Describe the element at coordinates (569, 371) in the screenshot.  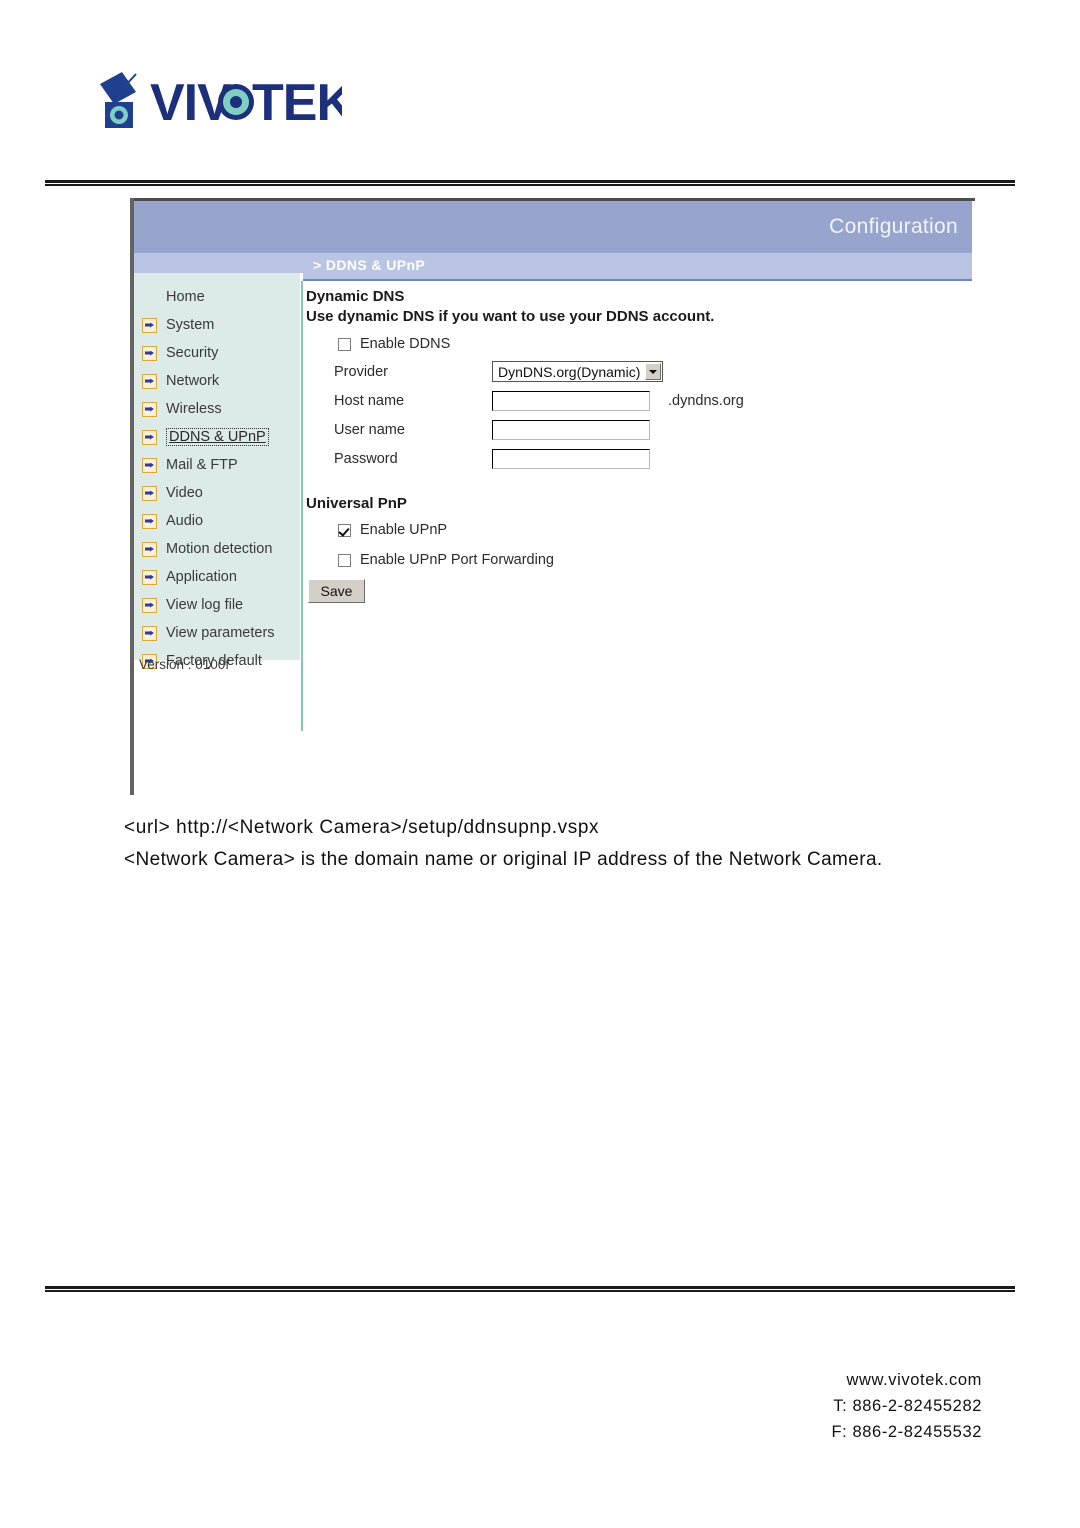
I see `provider-selected-value: DynDNS.org(Dynamic)` at that location.